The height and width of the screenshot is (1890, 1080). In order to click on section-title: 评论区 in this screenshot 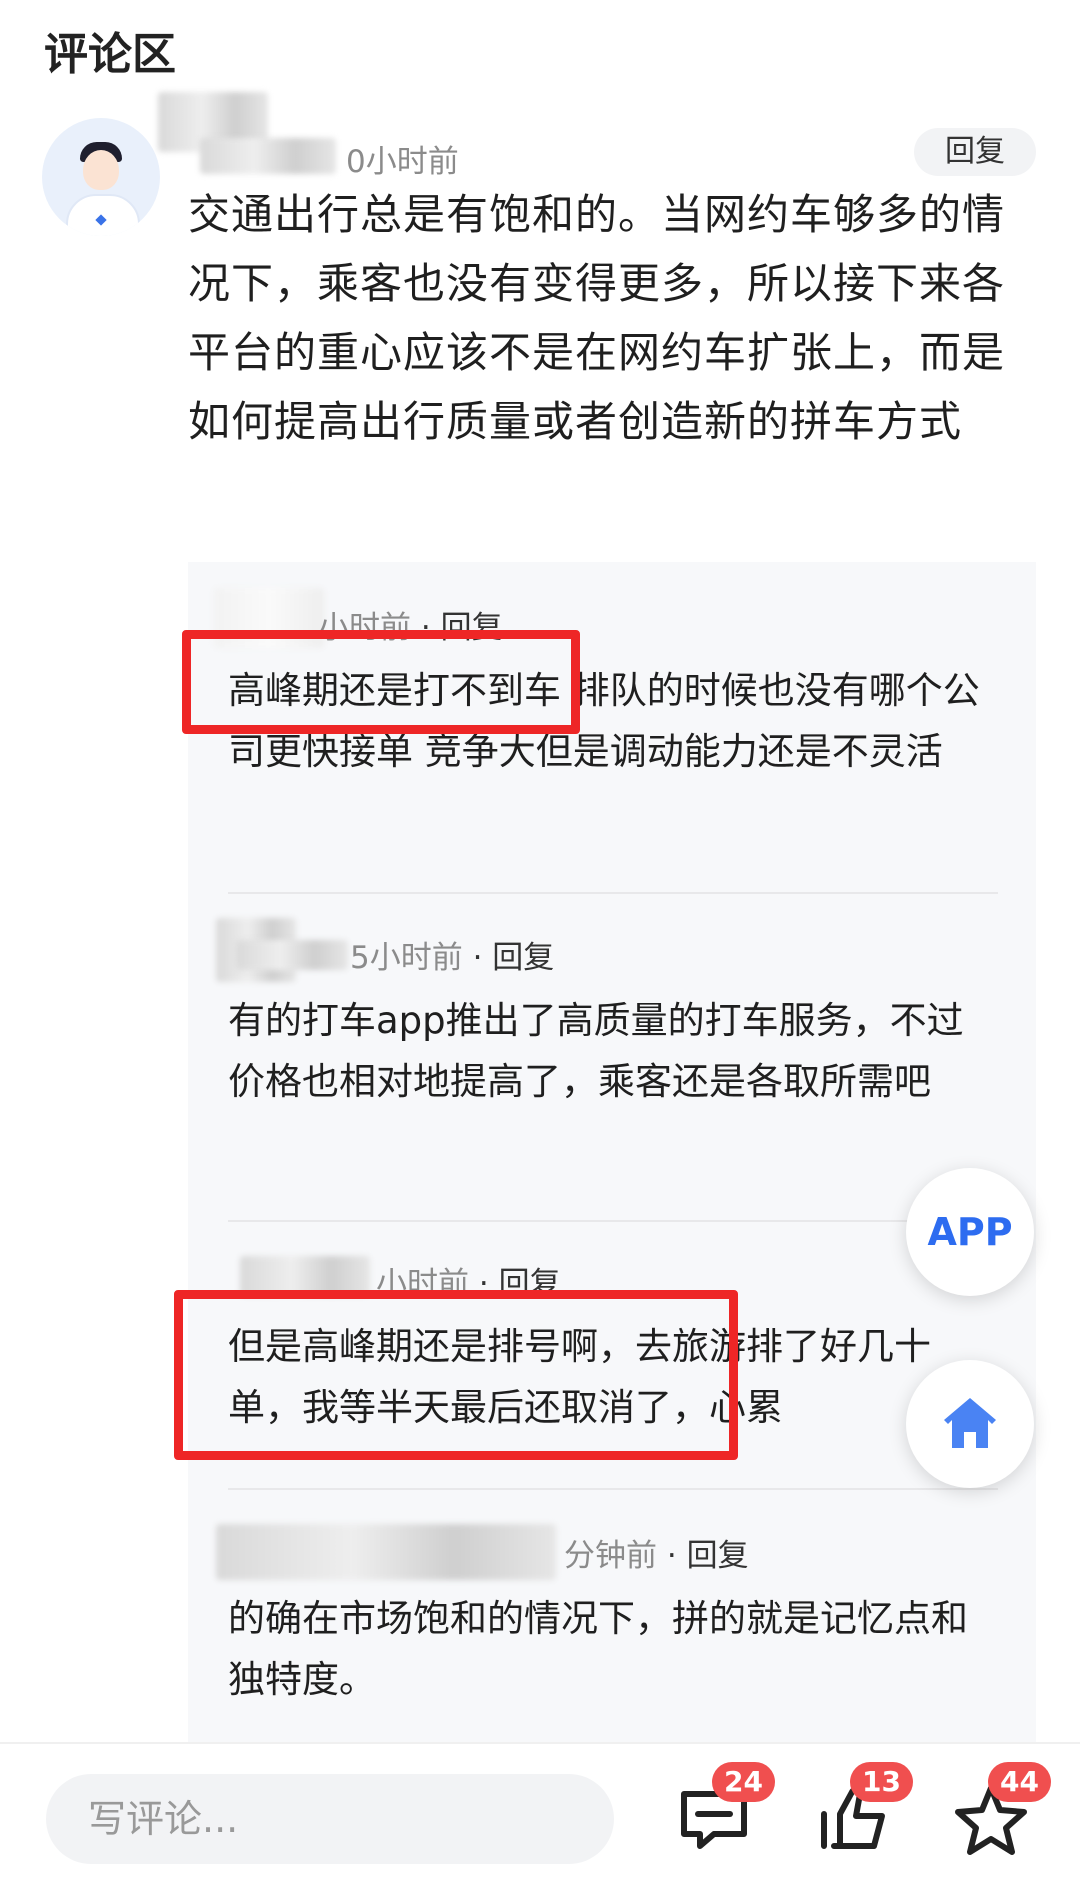, I will do `click(110, 54)`.